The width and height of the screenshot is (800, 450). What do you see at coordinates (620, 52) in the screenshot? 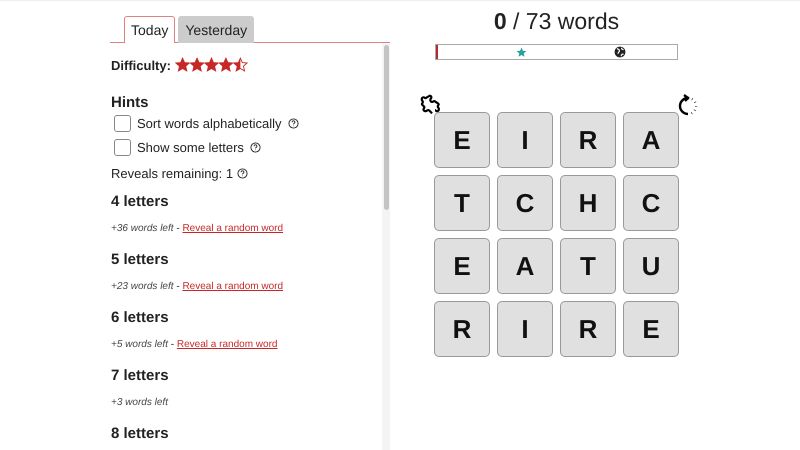
I see `globe-icon` at bounding box center [620, 52].